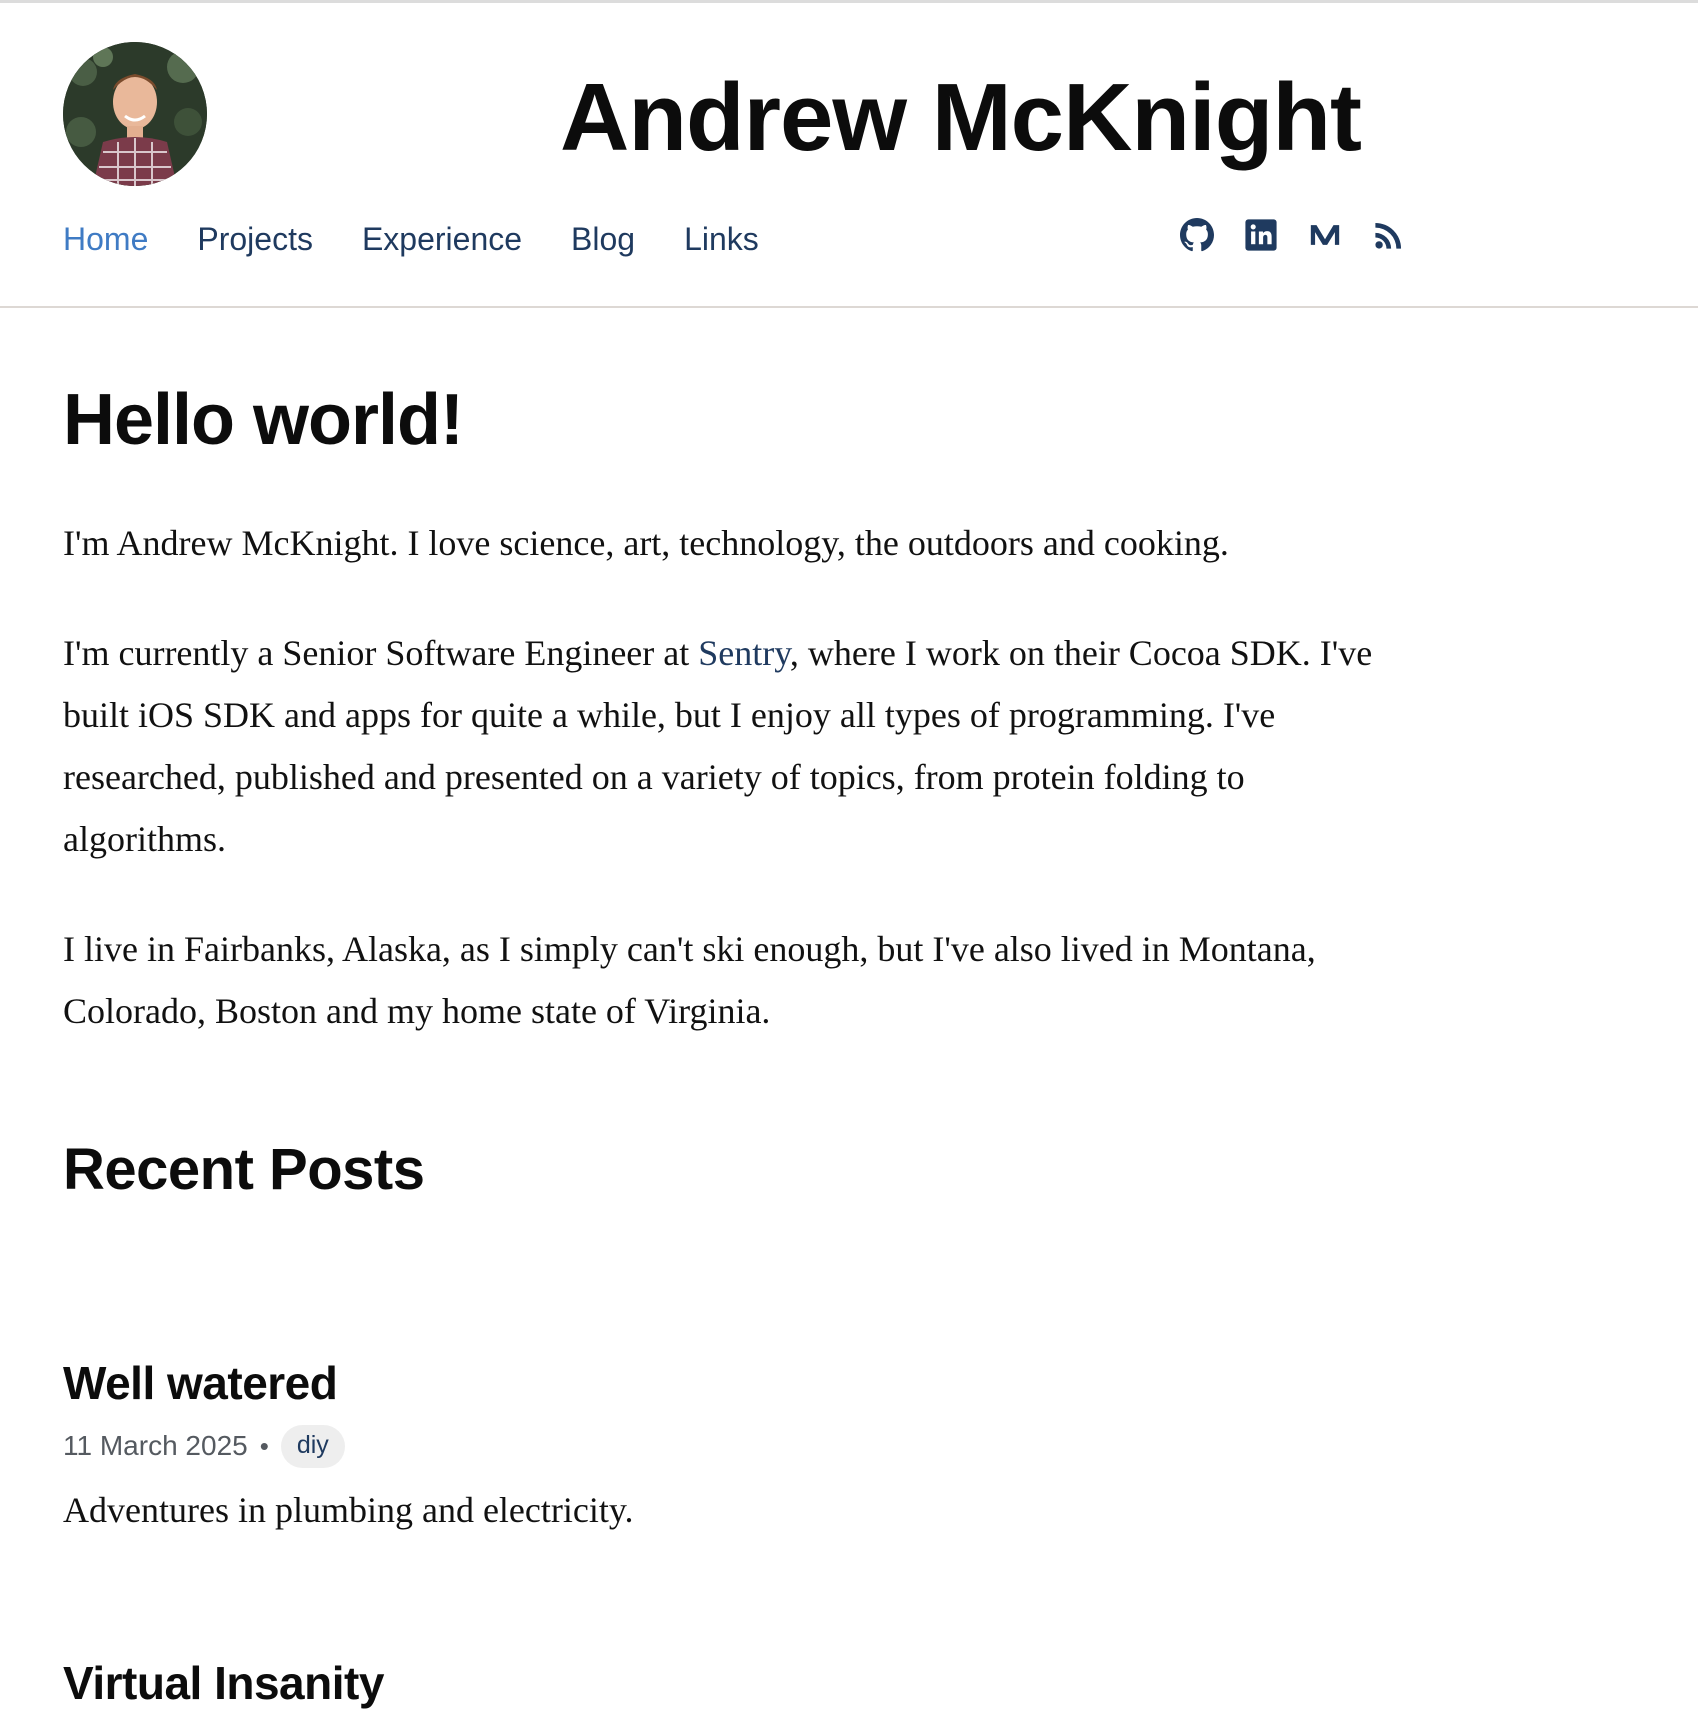  What do you see at coordinates (155, 1445) in the screenshot?
I see `post-date: 11 March 2025` at bounding box center [155, 1445].